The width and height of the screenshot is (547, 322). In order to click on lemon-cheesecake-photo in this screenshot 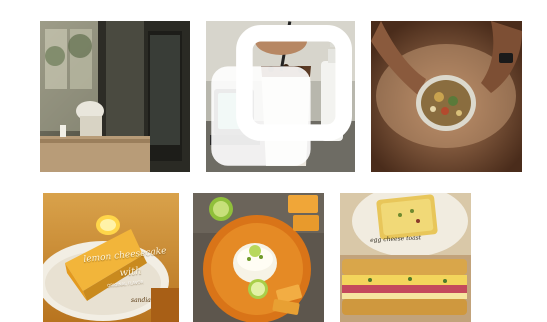, I will do `click(111, 257)`.